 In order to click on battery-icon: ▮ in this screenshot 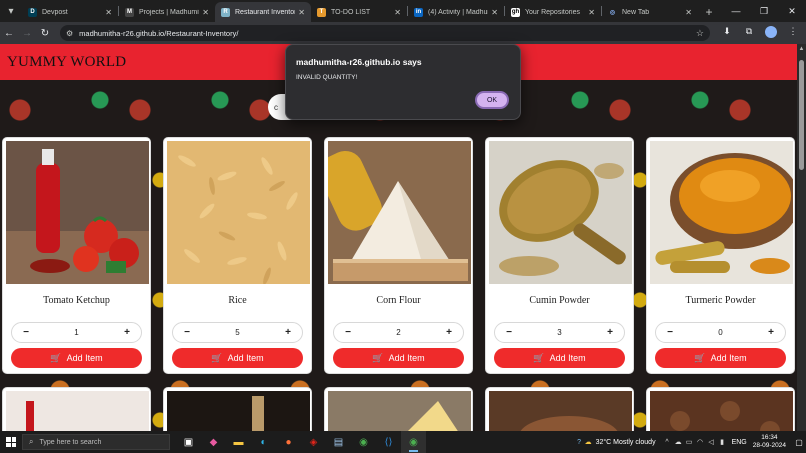, I will do `click(722, 442)`.